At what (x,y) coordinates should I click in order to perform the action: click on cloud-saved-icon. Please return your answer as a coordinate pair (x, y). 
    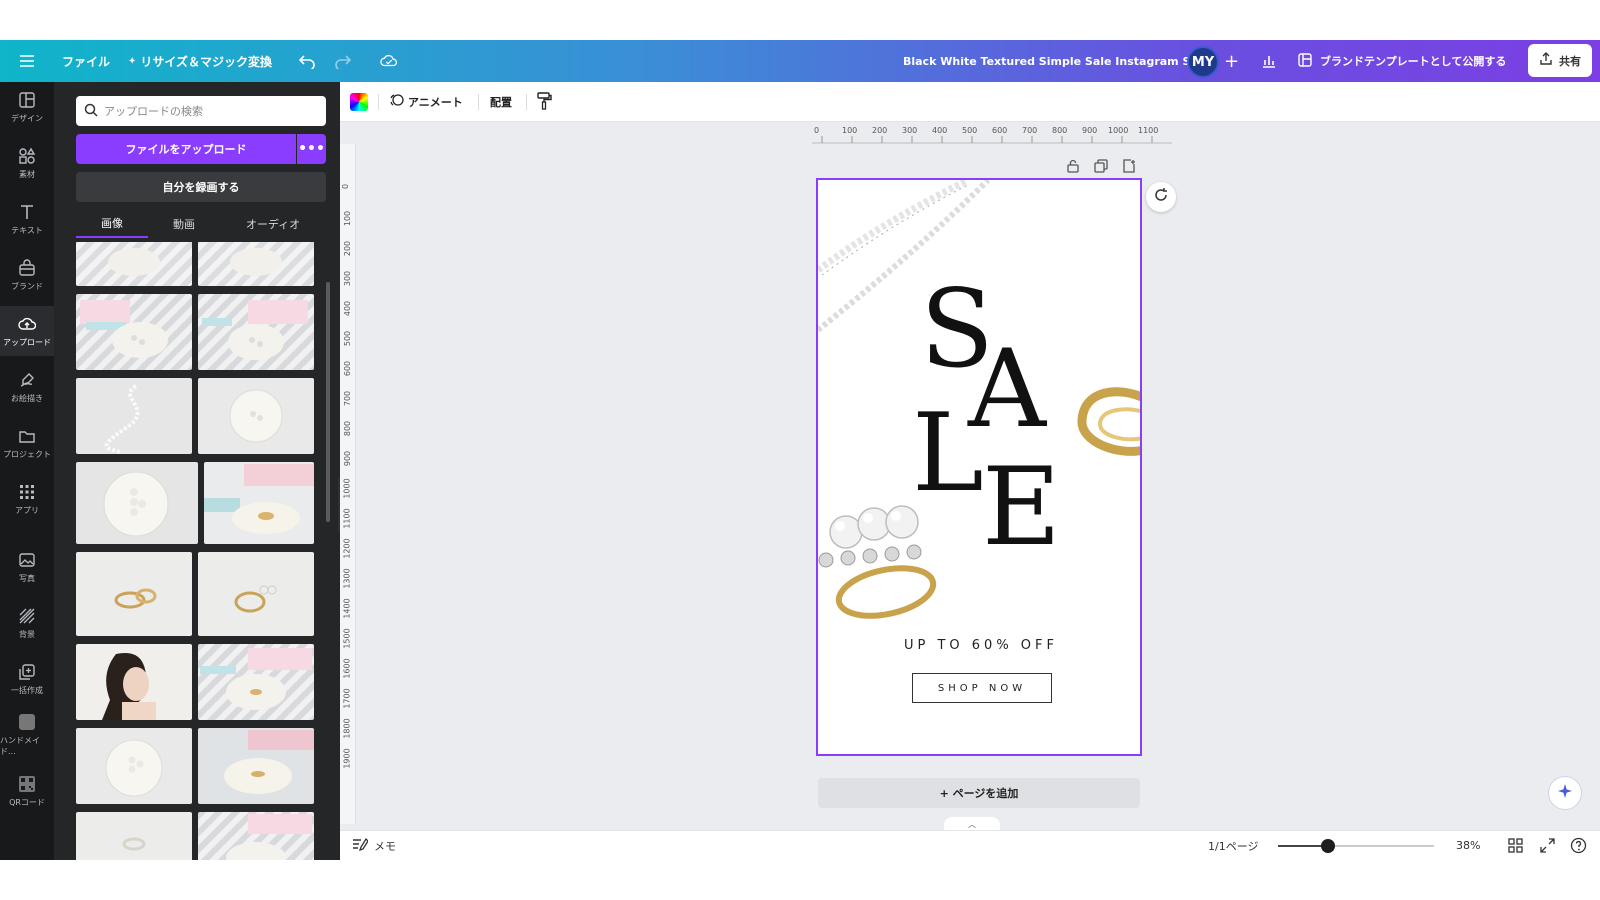
    Looking at the image, I should click on (389, 61).